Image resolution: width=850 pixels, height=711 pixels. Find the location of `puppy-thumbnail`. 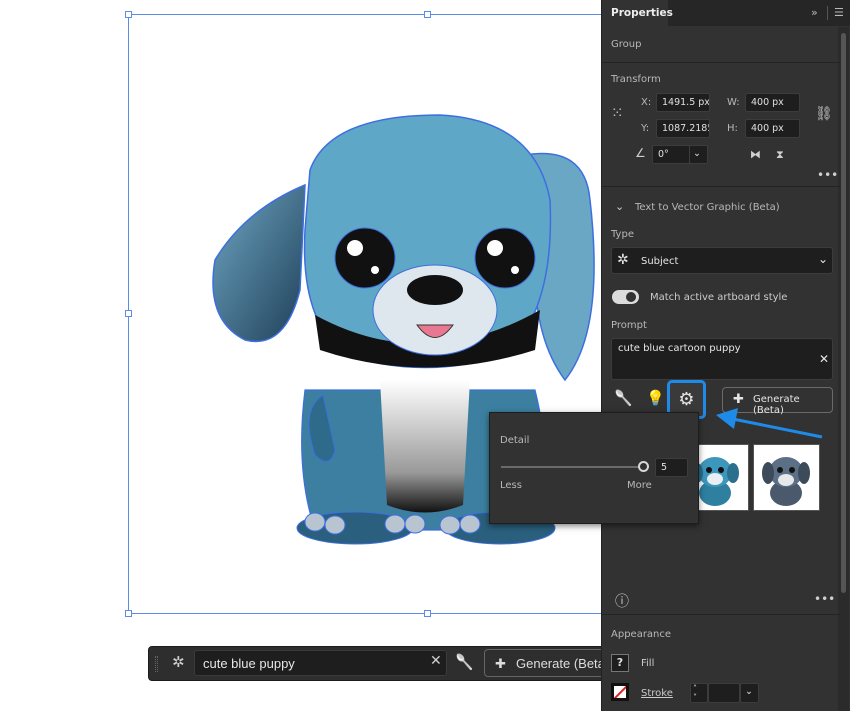

puppy-thumbnail is located at coordinates (786, 481).